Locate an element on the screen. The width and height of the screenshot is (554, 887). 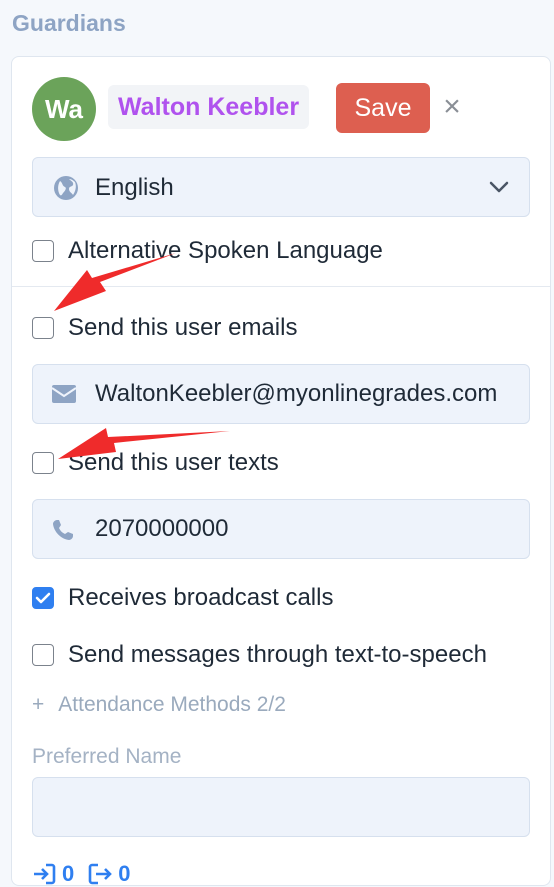
alt-language-label: Alternative Spoken Language is located at coordinates (225, 250).